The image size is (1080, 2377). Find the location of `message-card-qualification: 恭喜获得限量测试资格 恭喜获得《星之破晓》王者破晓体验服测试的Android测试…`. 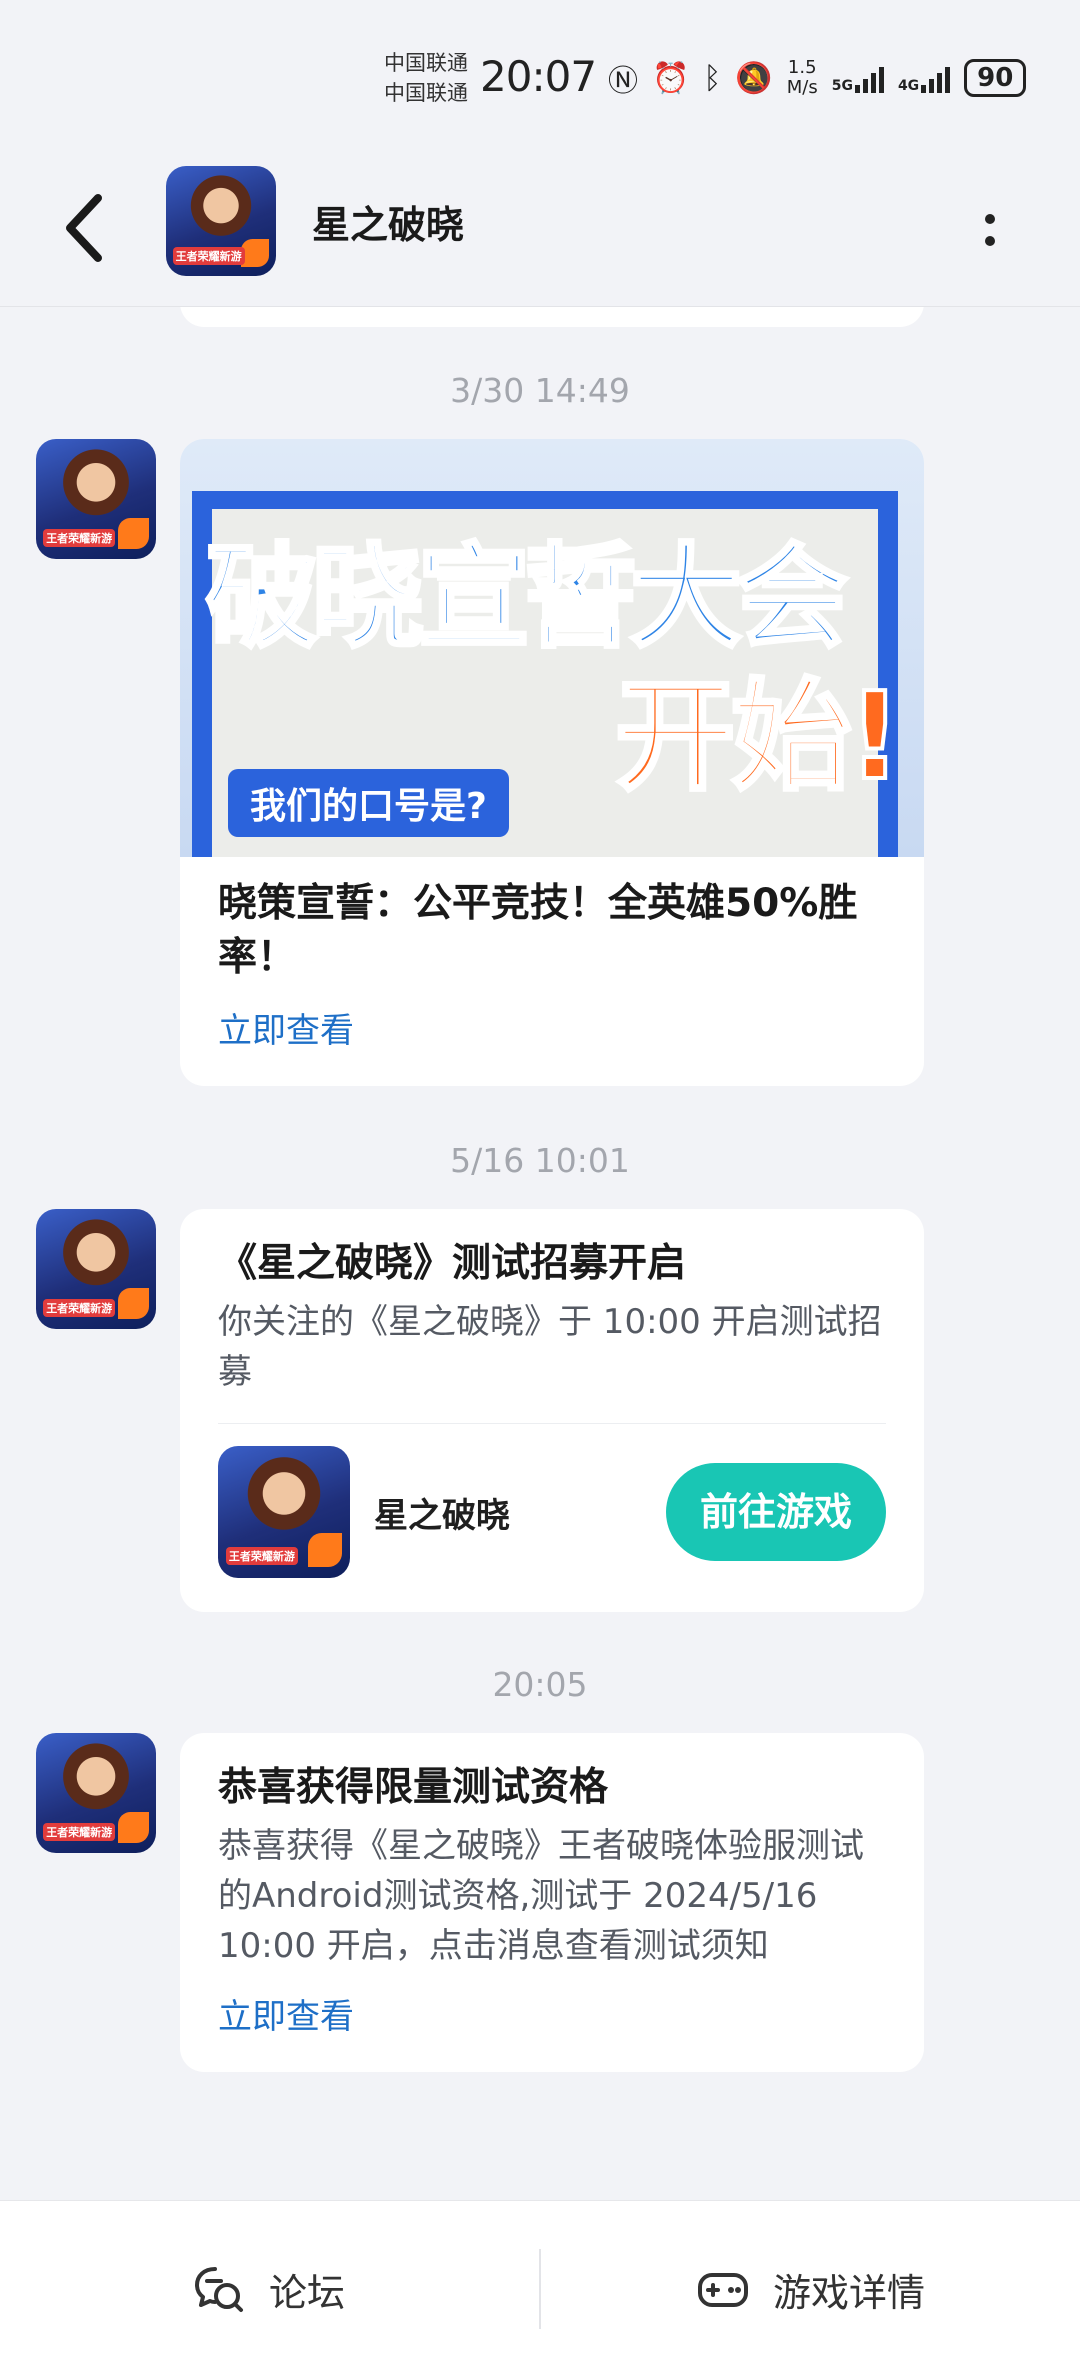

message-card-qualification: 恭喜获得限量测试资格 恭喜获得《星之破晓》王者破晓体验服测试的Android测试… is located at coordinates (552, 1902).